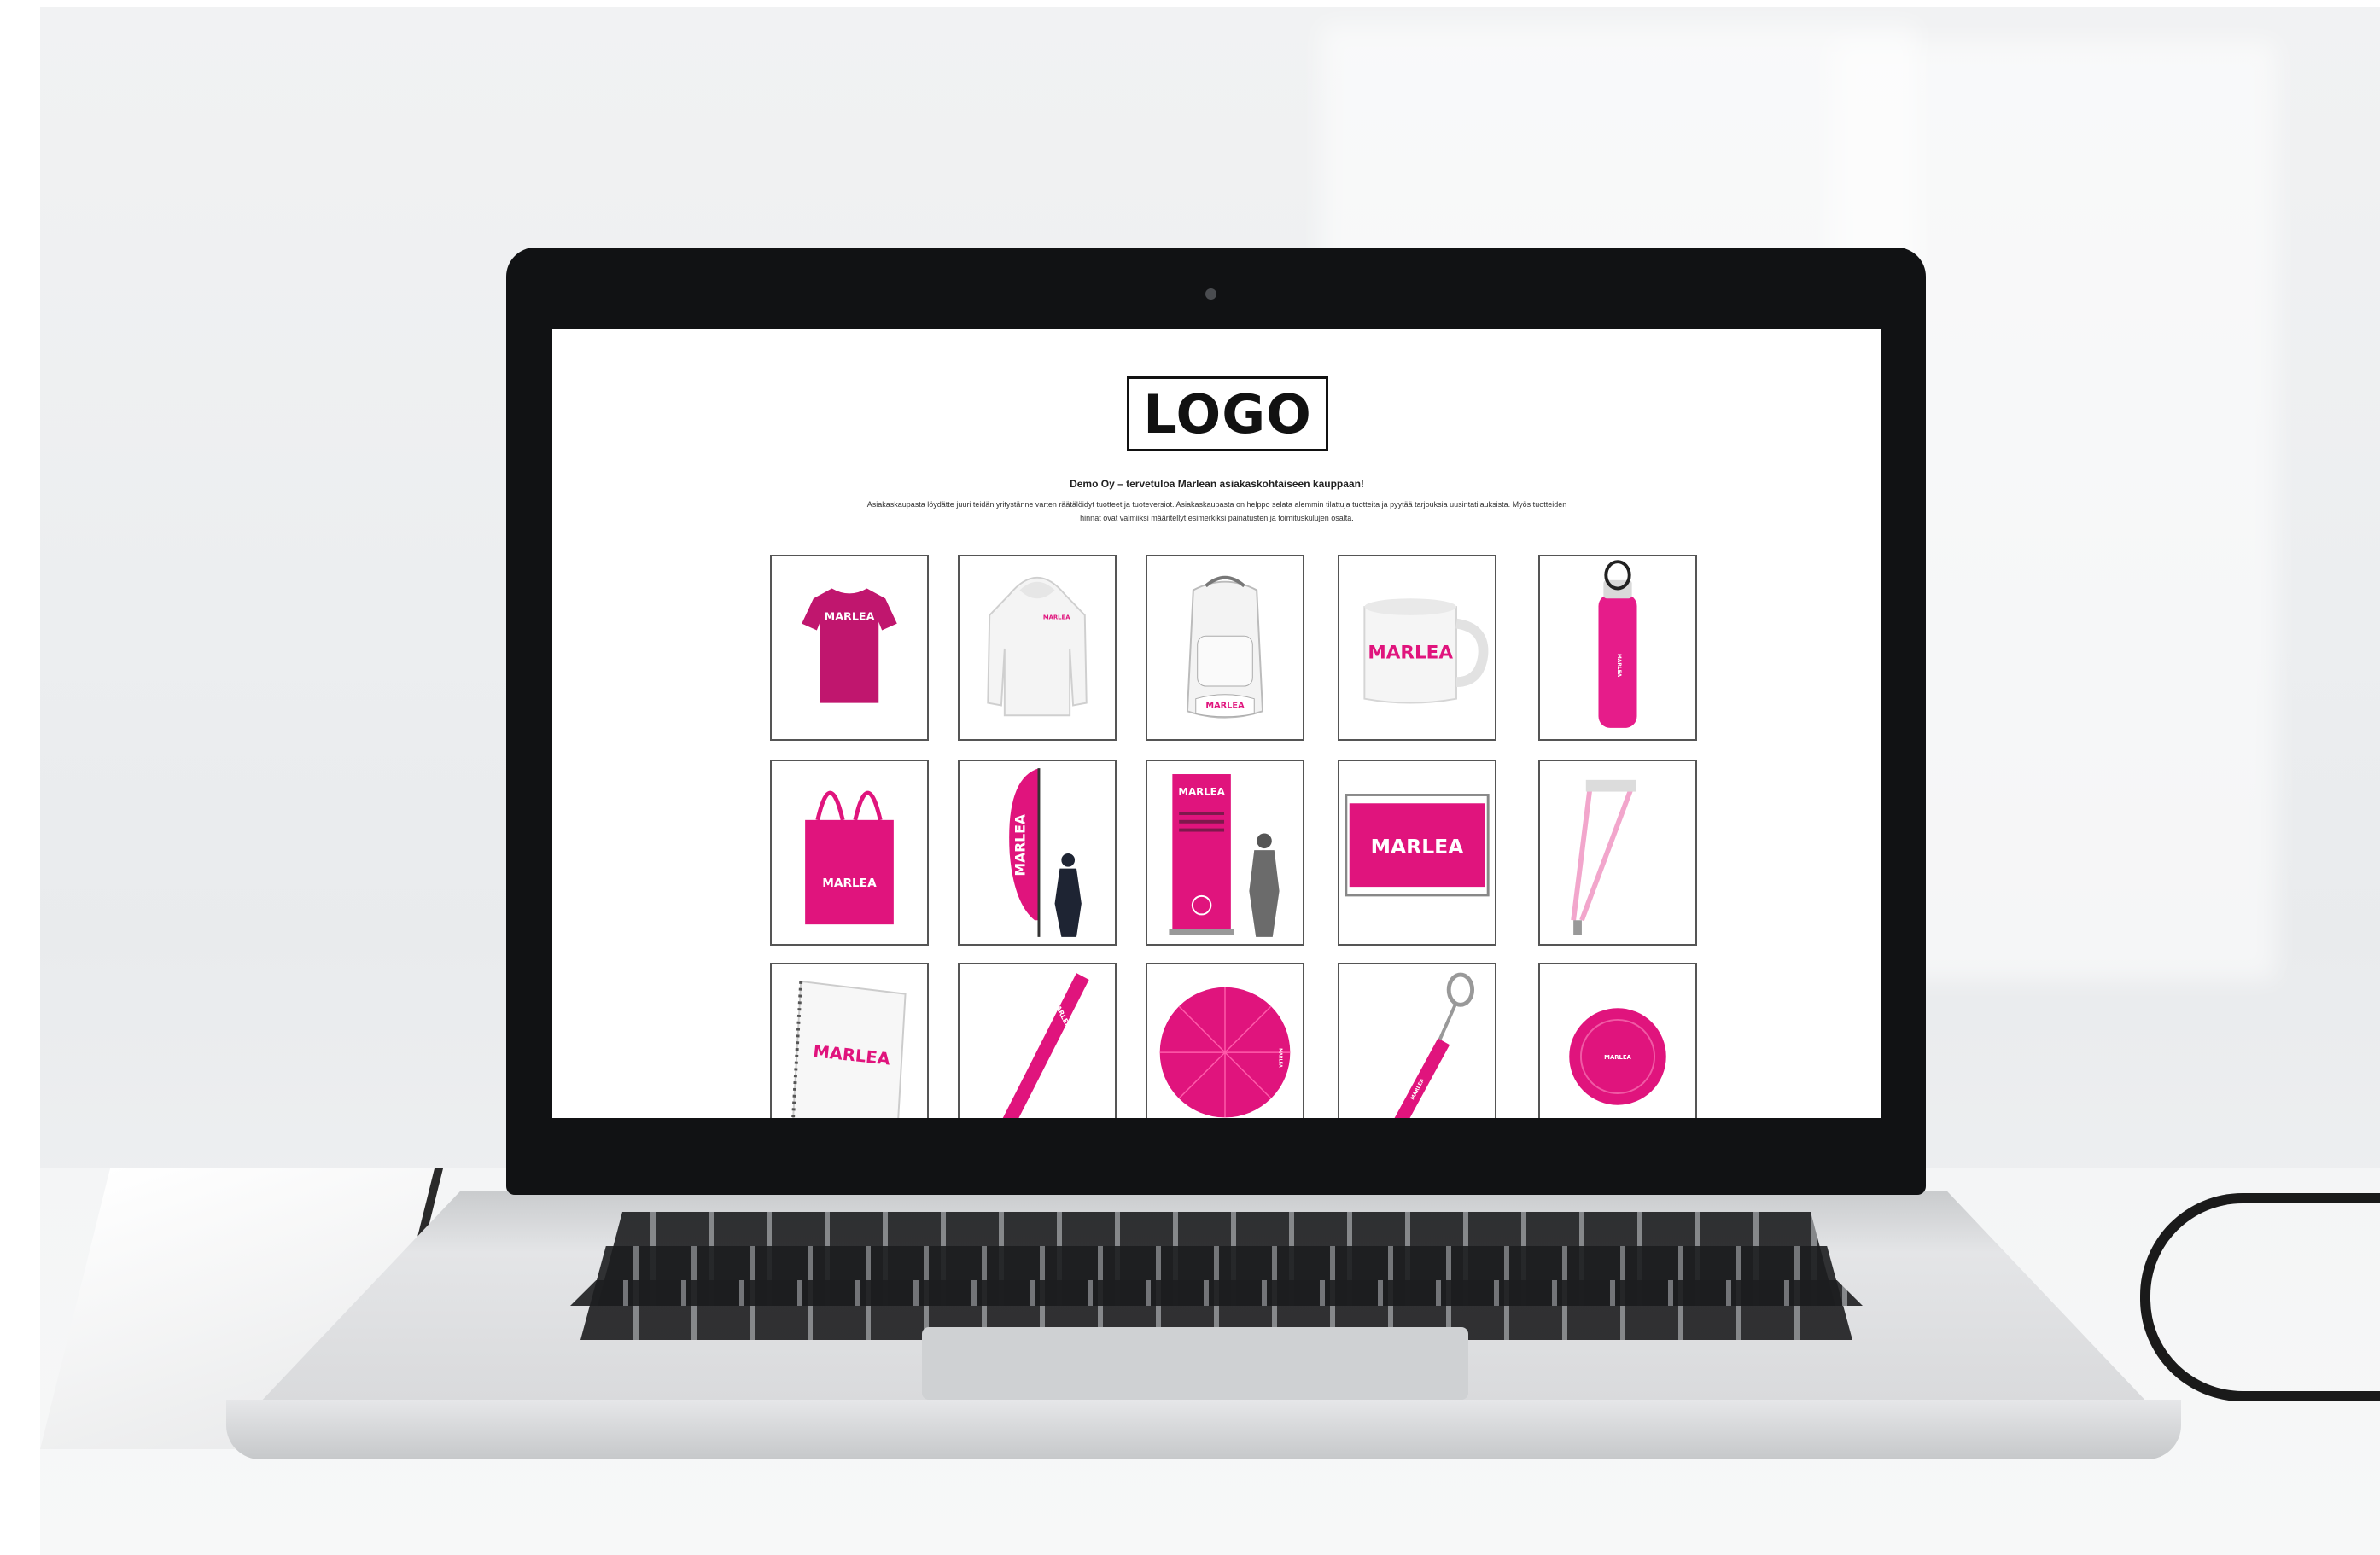 This screenshot has height=1555, width=2380. I want to click on webcam, so click(1210, 294).